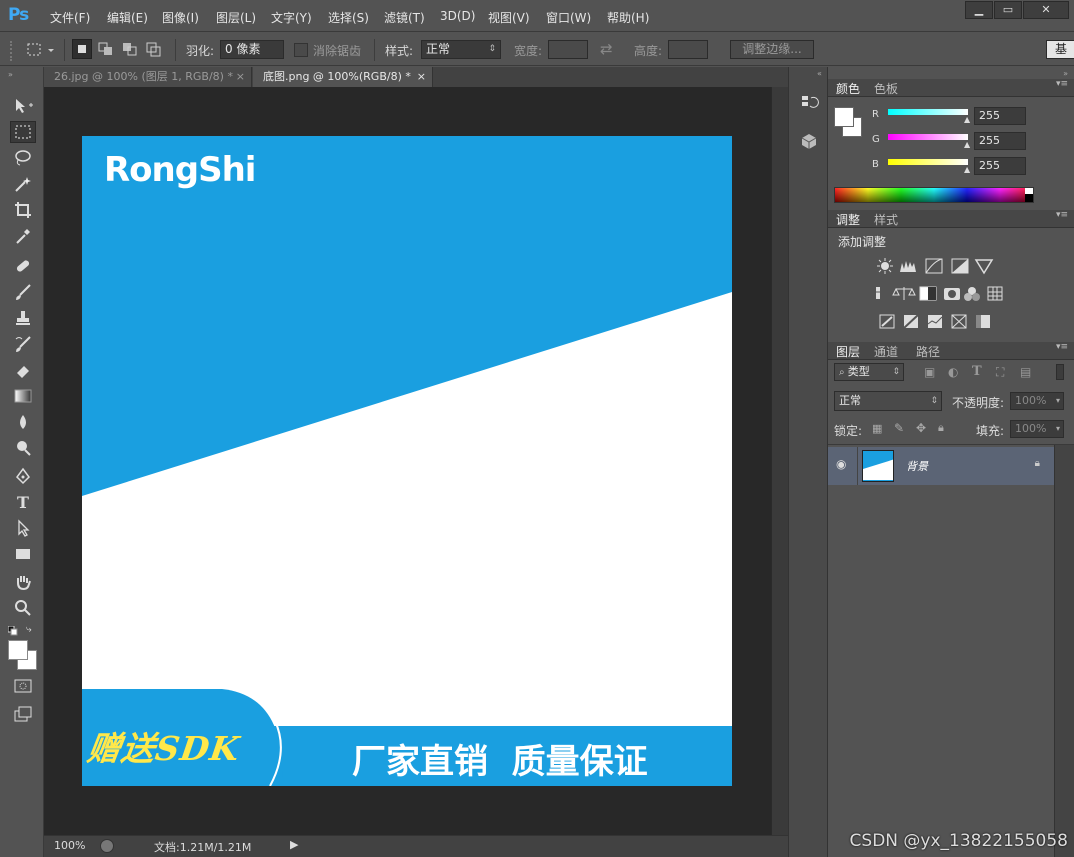 This screenshot has height=857, width=1074. Describe the element at coordinates (301, 50) in the screenshot. I see `antialias-checkbox` at that location.